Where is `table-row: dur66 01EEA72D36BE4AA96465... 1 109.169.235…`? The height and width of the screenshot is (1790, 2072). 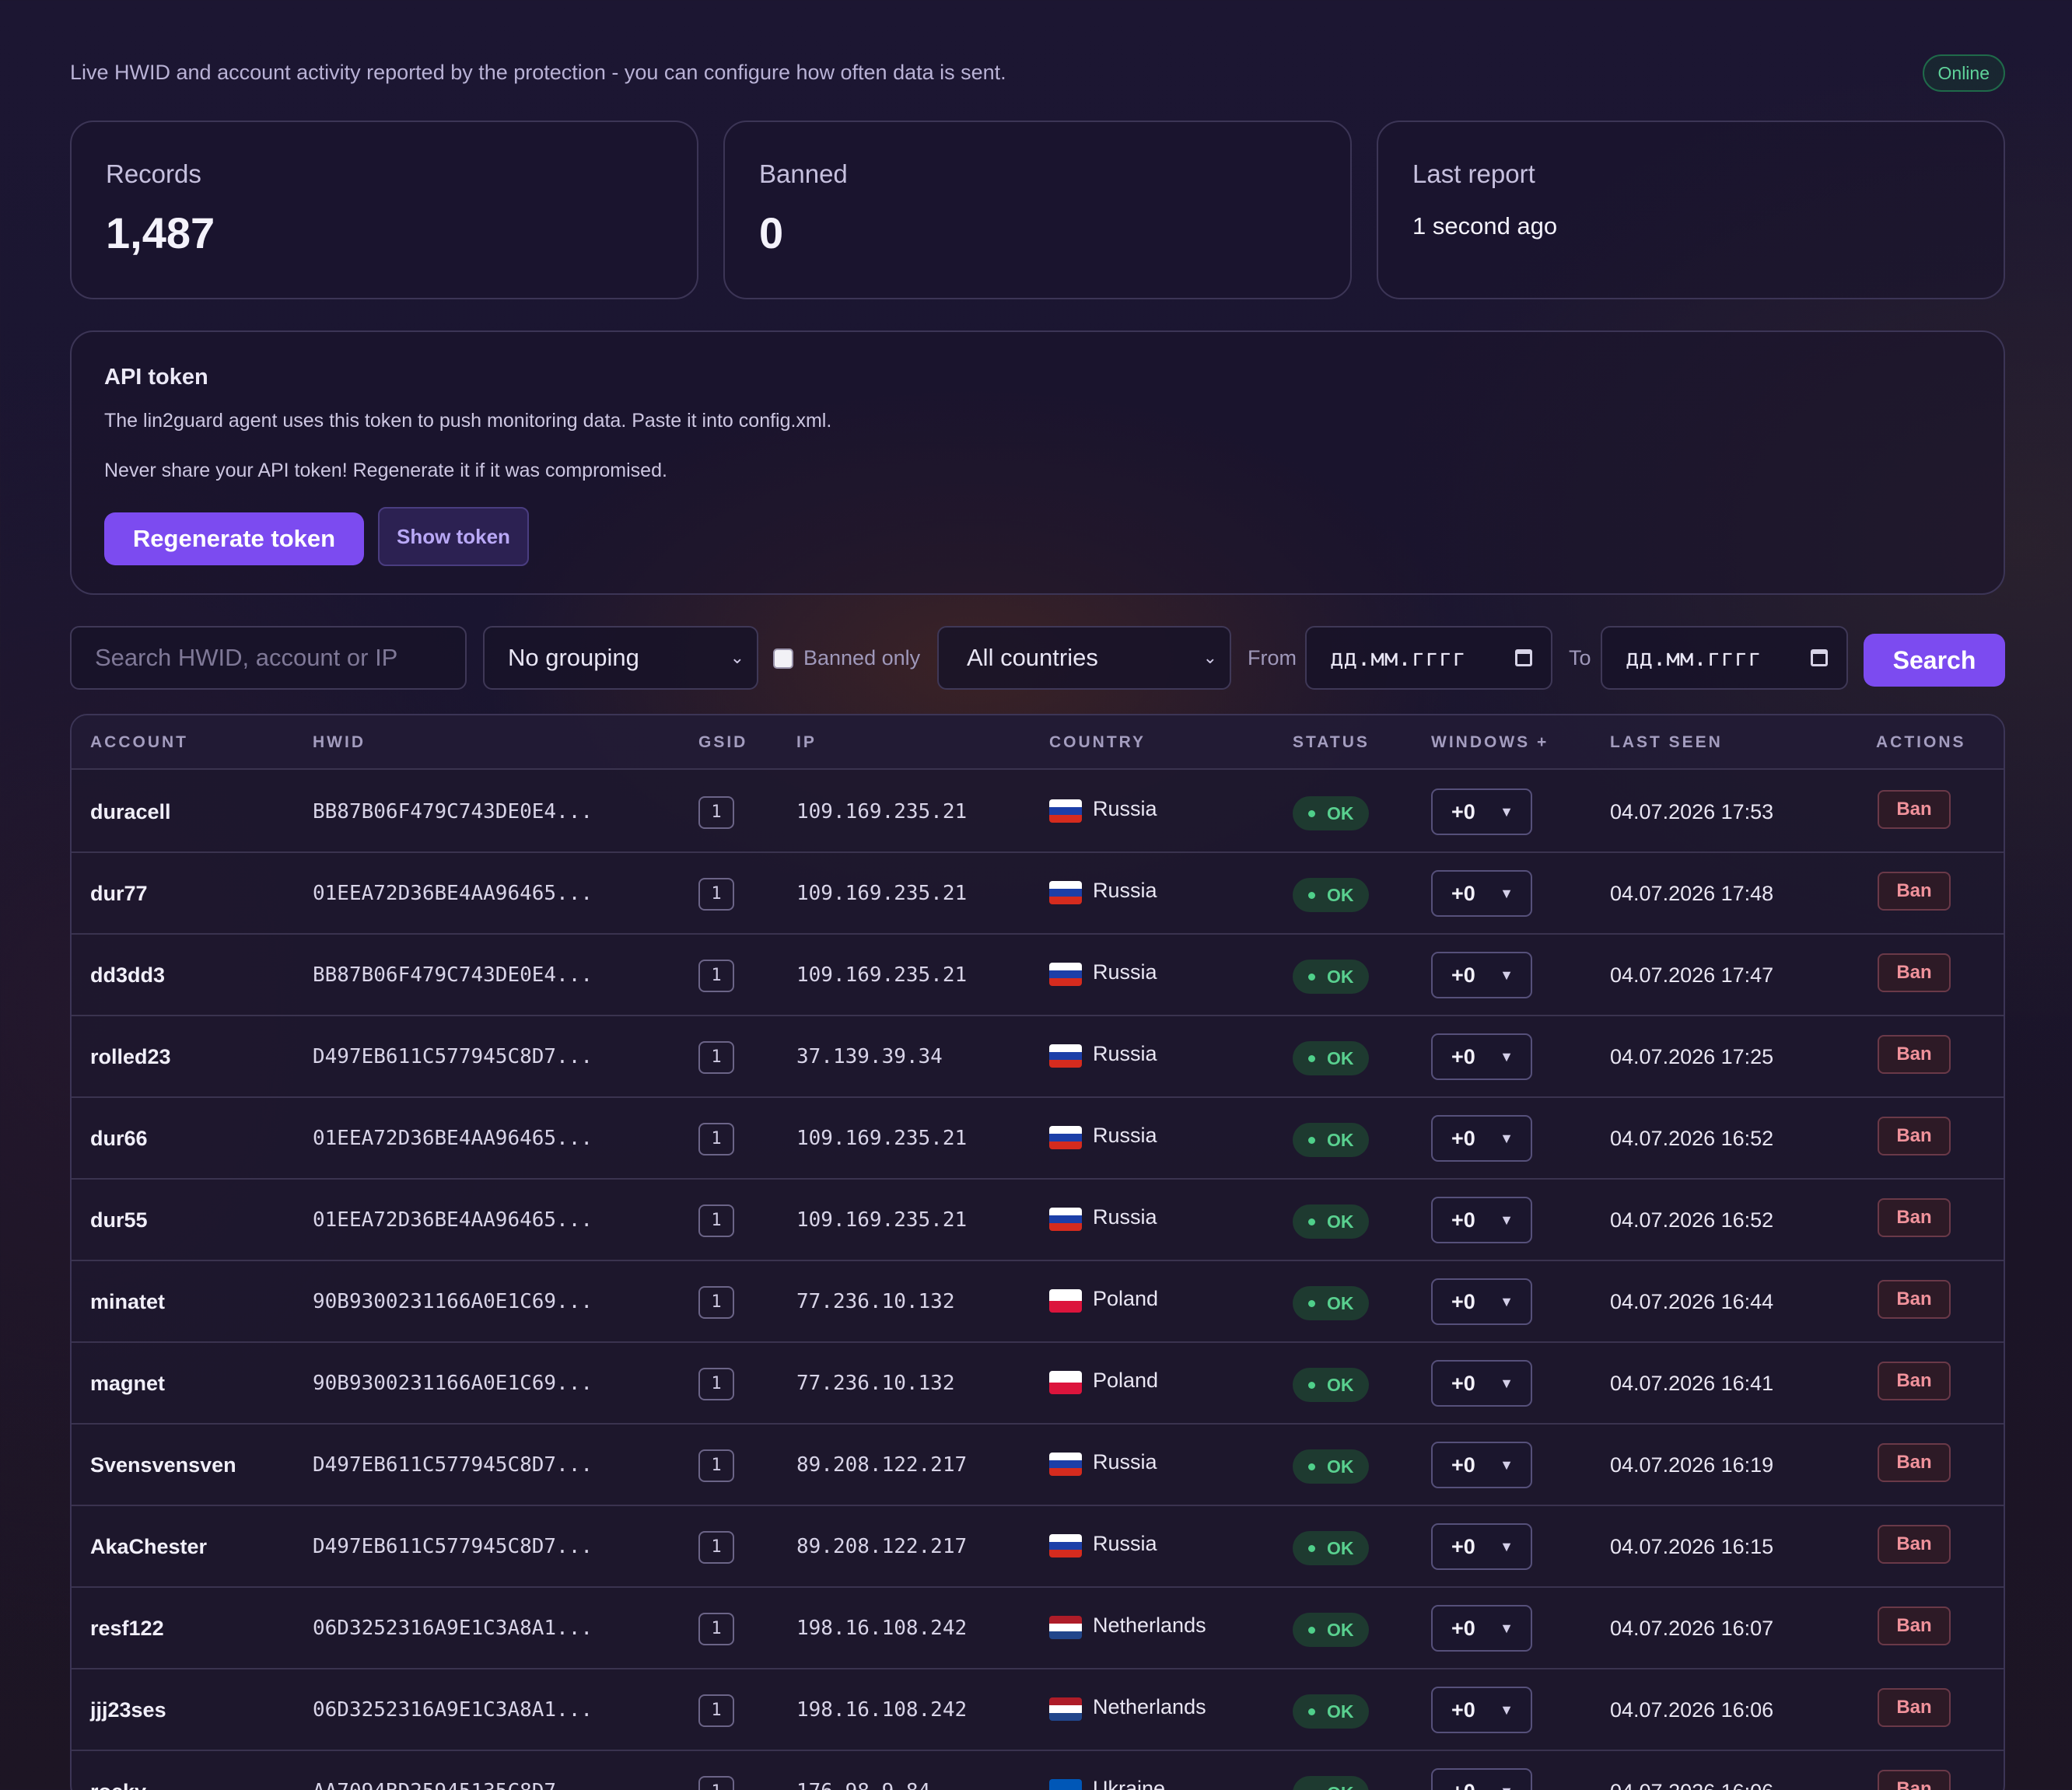
table-row: dur66 01EEA72D36BE4AA96465... 1 109.169.235… is located at coordinates (1038, 1139).